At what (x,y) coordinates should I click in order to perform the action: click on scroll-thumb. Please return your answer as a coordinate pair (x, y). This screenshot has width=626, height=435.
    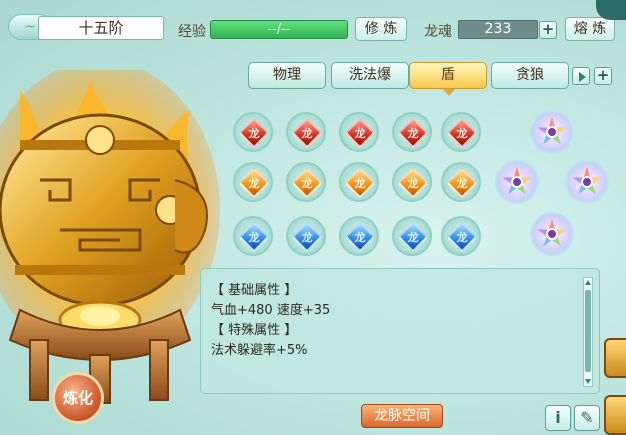
    Looking at the image, I should click on (588, 331).